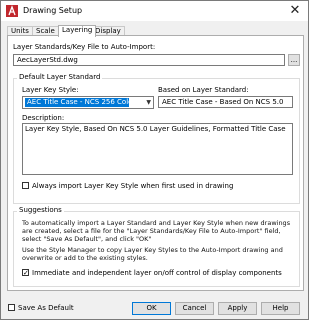  Describe the element at coordinates (60, 77) in the screenshot. I see `default-layer-standard-title: Default Layer Standard` at that location.